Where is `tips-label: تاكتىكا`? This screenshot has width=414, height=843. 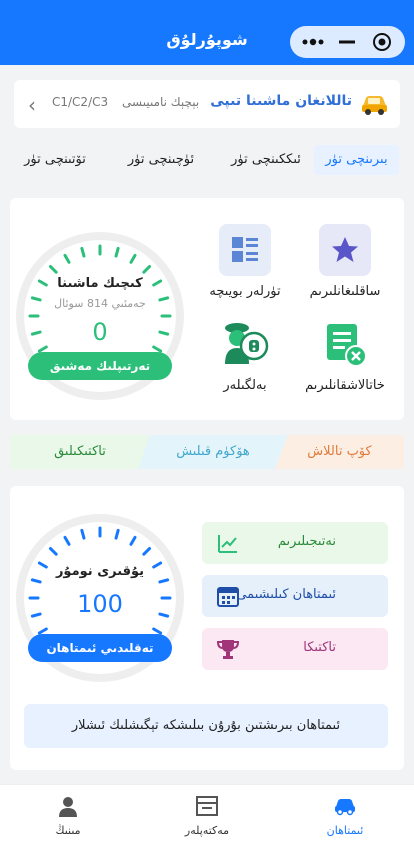
tips-label: تاكتىكا is located at coordinates (319, 647).